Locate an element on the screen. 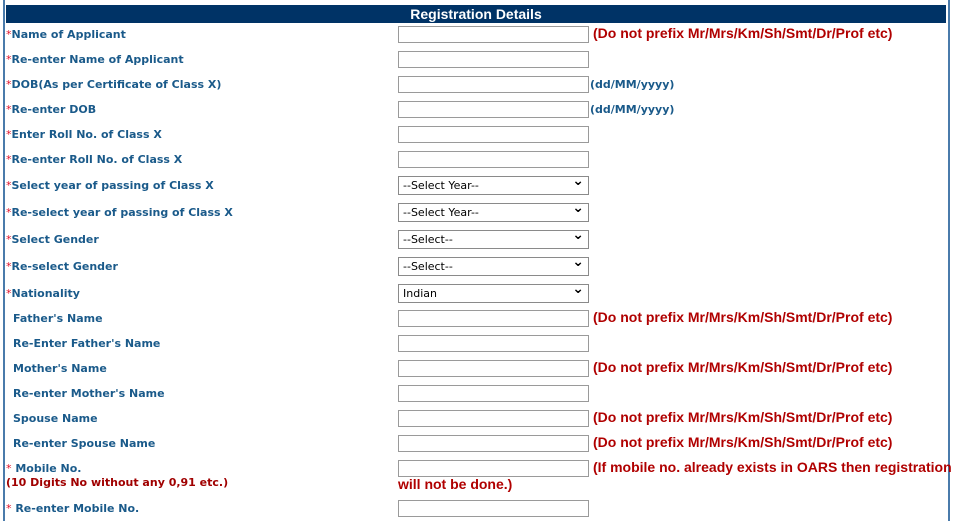  field-label-text: Re-select year of passing of Class X is located at coordinates (122, 212).